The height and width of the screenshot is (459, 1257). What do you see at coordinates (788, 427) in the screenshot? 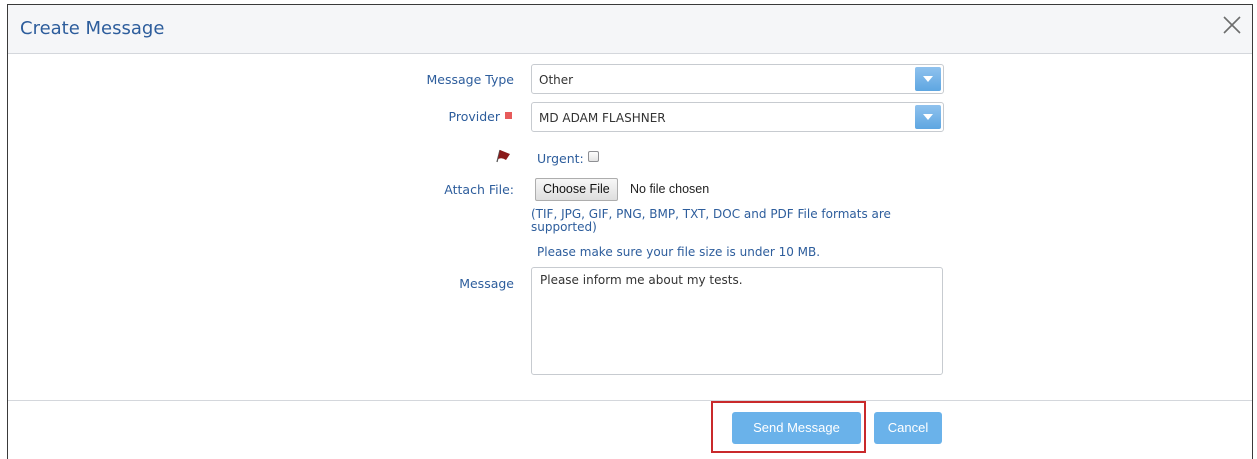
I see `highlight-box` at bounding box center [788, 427].